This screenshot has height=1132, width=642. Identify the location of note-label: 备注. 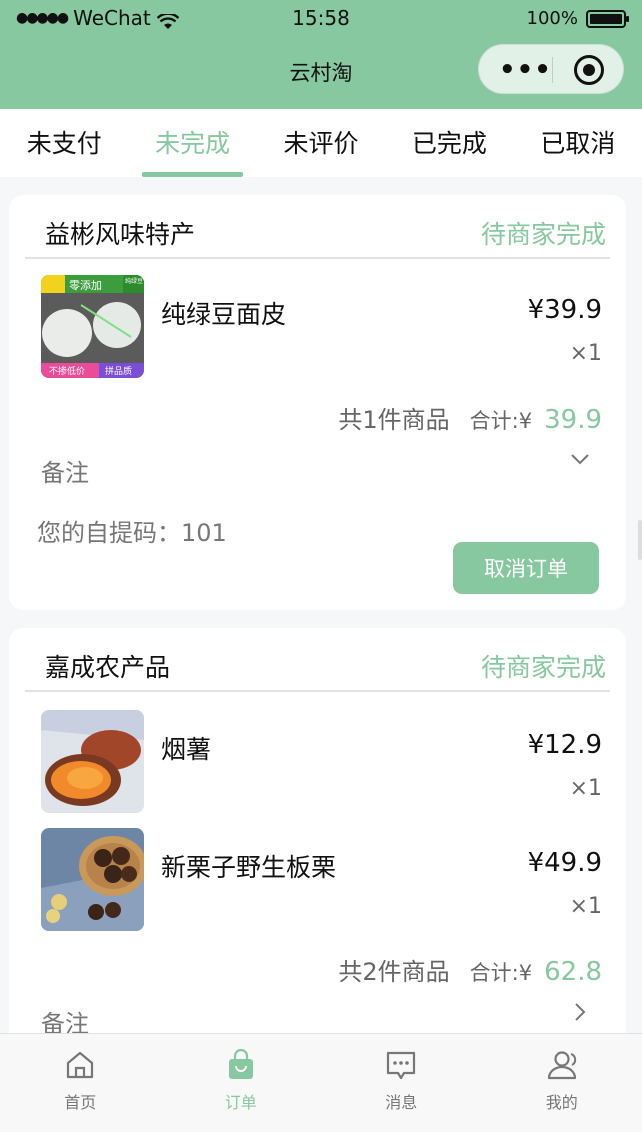
(65, 470).